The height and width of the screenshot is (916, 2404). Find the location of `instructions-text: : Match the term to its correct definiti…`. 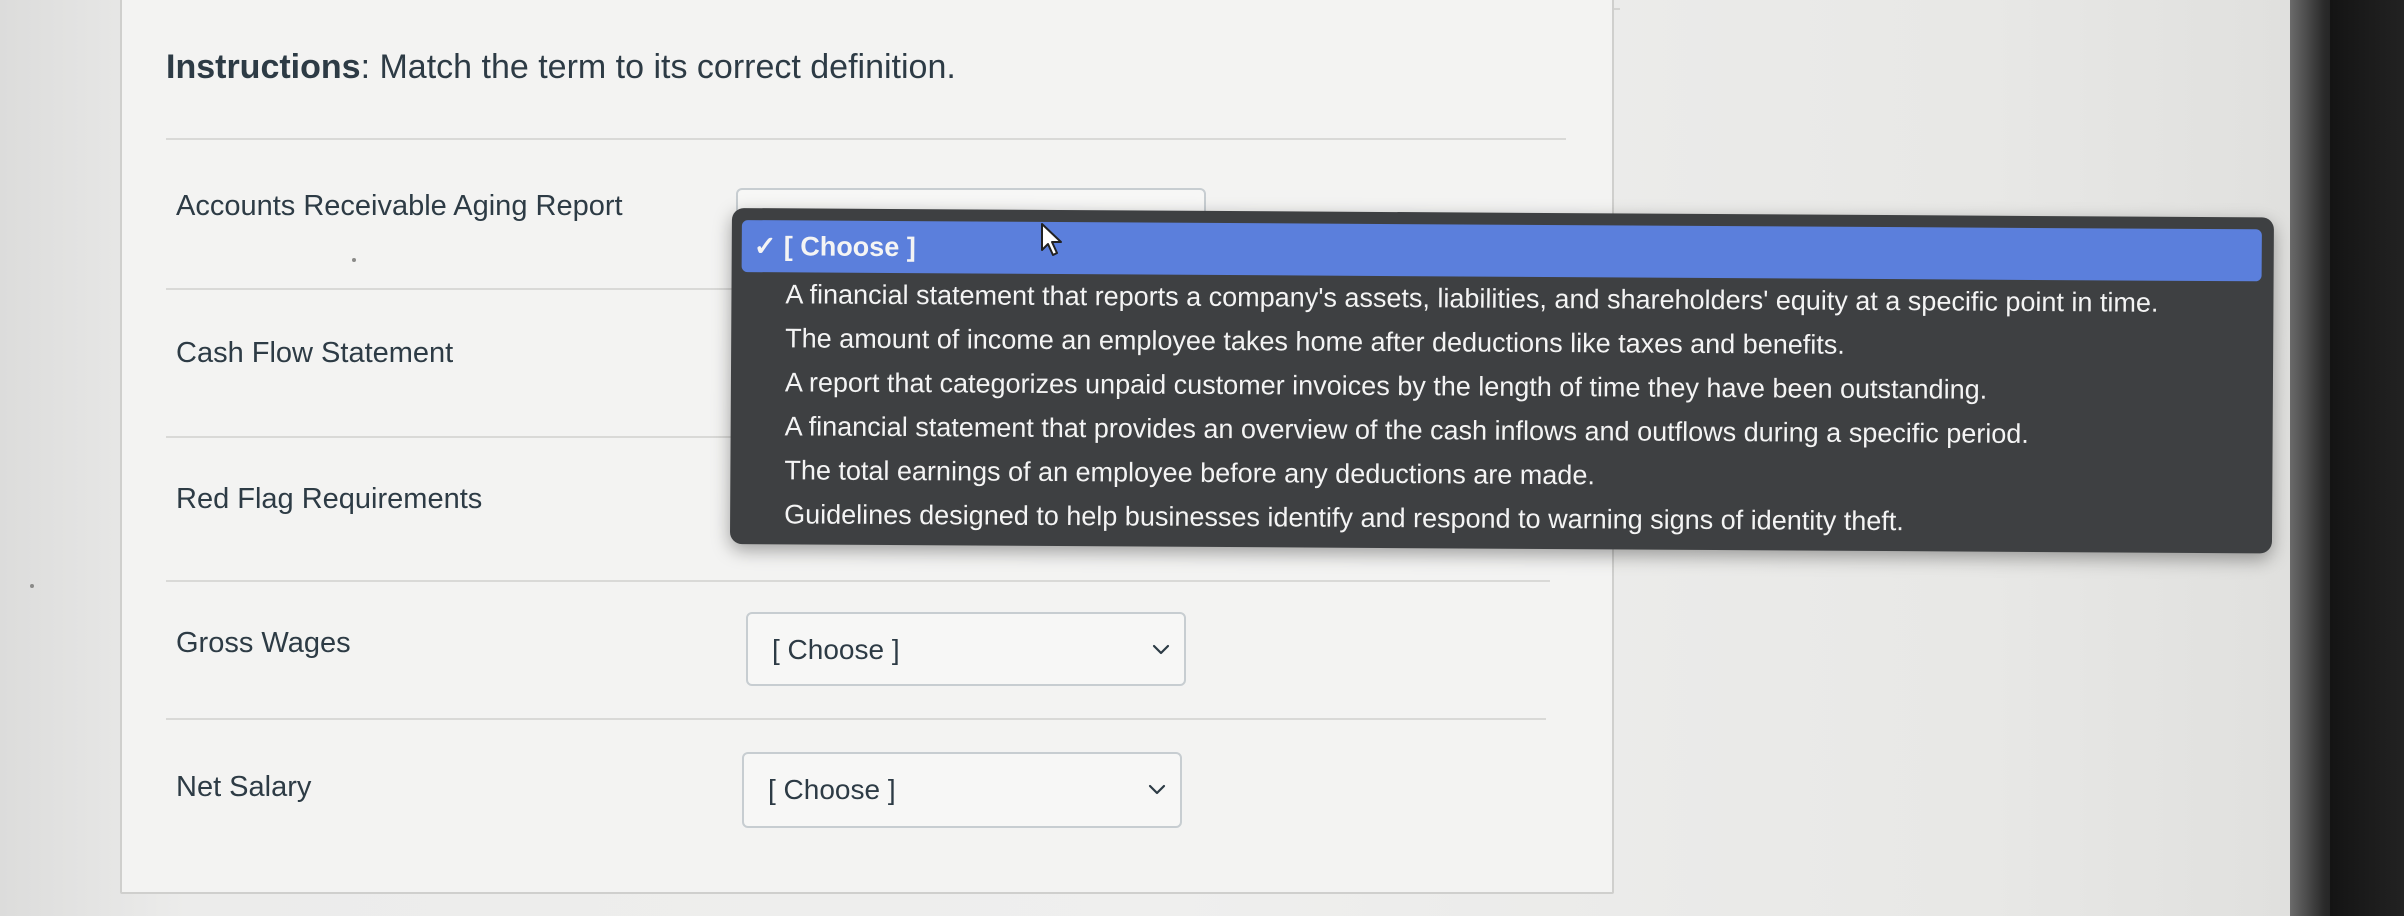

instructions-text: : Match the term to its correct definiti… is located at coordinates (658, 67).